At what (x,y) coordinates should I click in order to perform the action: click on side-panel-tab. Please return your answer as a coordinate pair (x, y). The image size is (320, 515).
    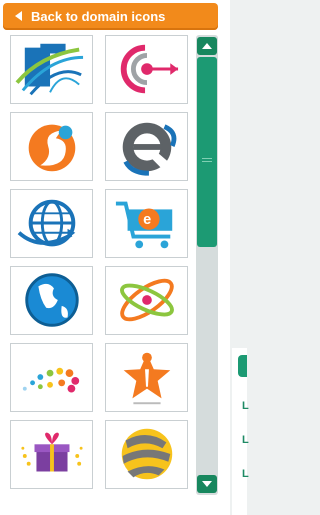
    Looking at the image, I should click on (242, 366).